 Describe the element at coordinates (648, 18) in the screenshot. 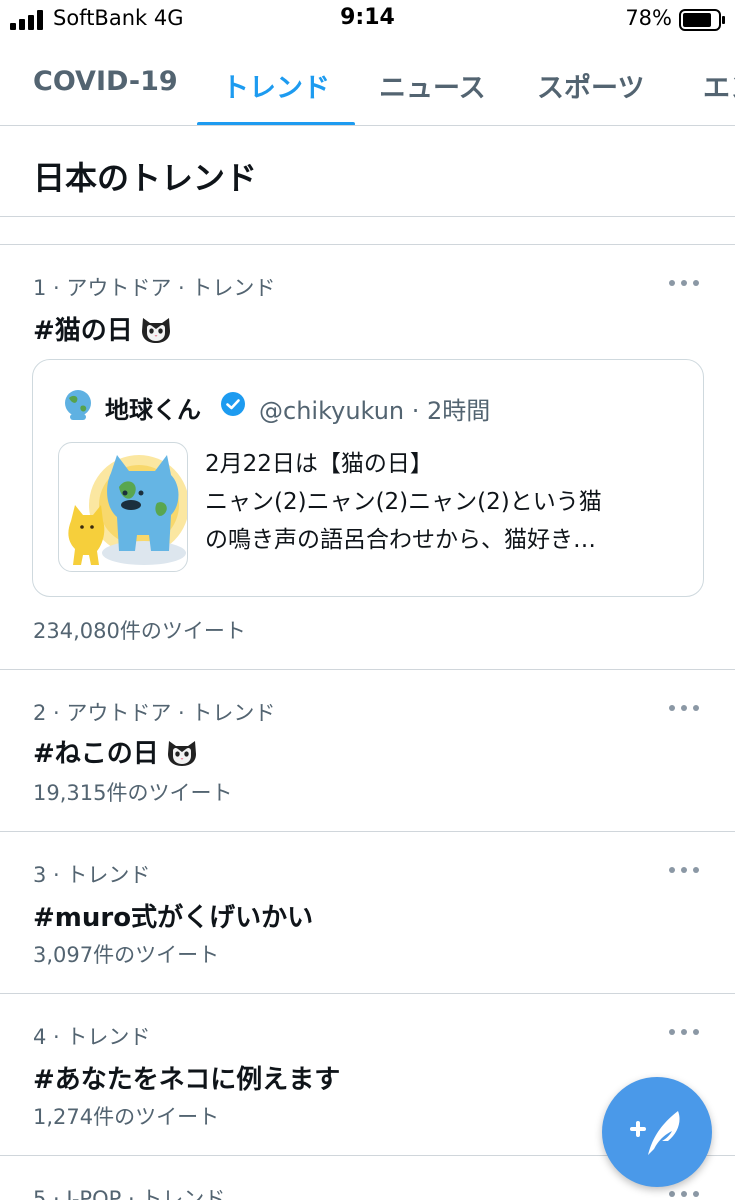

I see `battery-percentage: 78%` at that location.